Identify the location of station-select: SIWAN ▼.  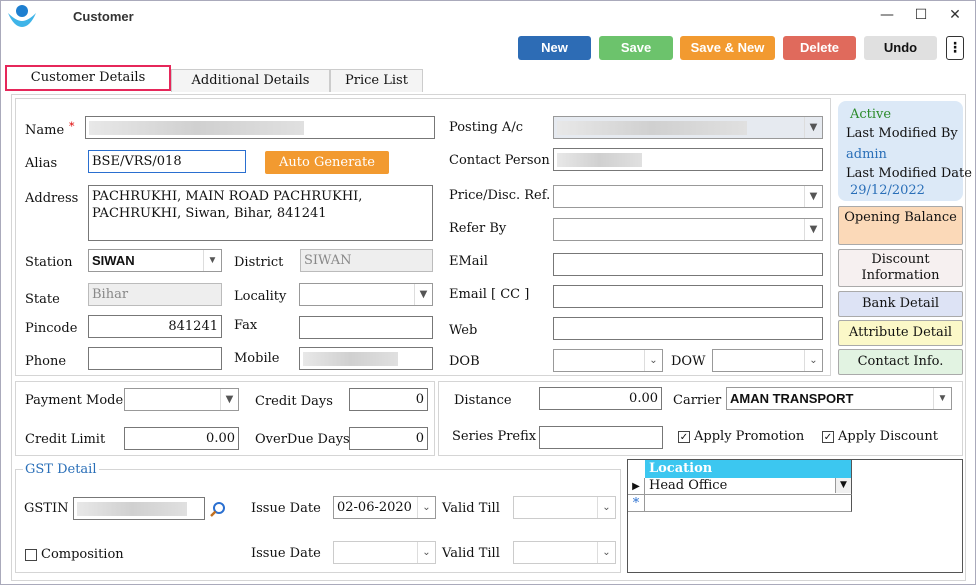
(155, 260).